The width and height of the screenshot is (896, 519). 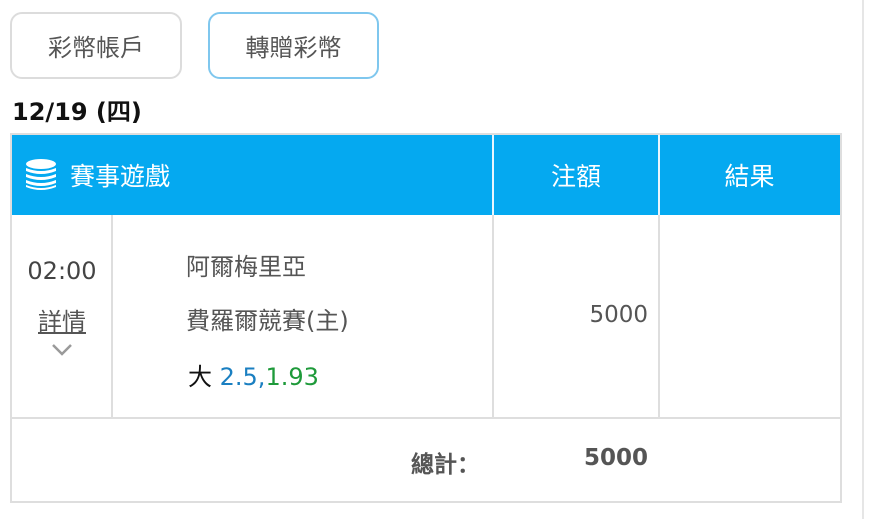 I want to click on row-divider, so click(x=426, y=418).